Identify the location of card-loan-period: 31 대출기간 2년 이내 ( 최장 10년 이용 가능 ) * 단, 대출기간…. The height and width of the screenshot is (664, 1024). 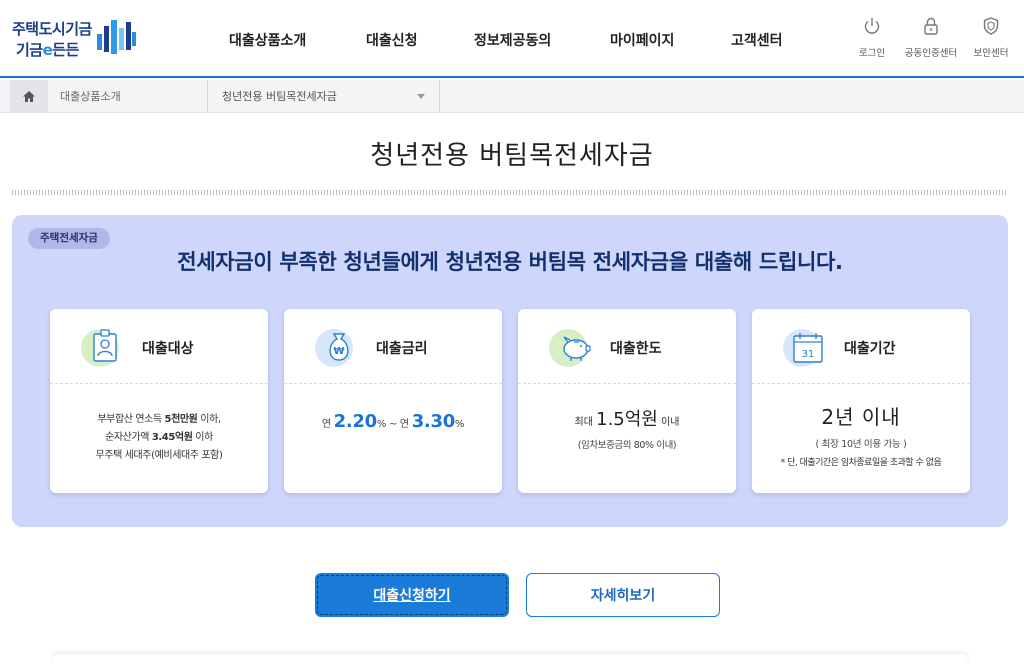
(861, 401).